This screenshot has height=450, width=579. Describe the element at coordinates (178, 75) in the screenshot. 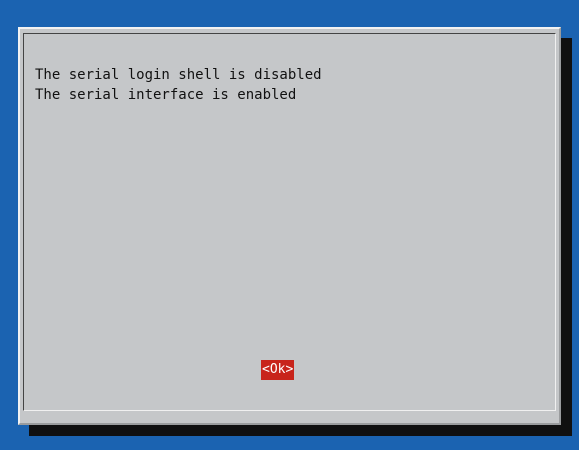

I see `message-line-1: The serial login shell is disabled` at that location.